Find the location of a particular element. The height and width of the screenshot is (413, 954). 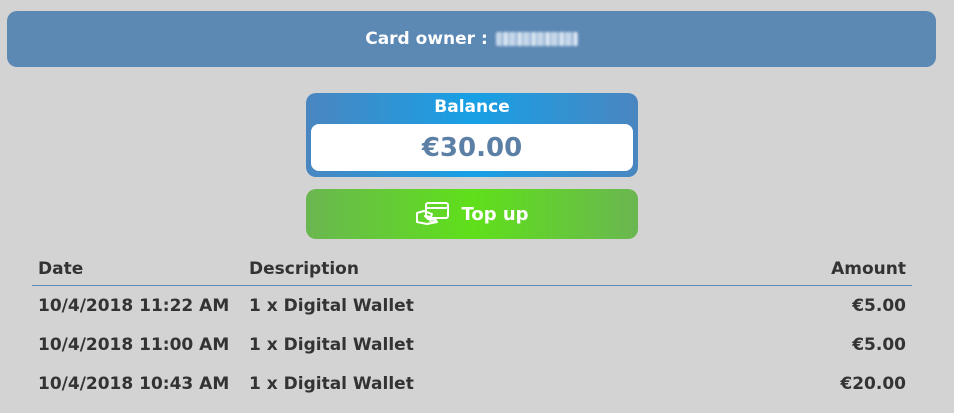

column-header-amount: Amount is located at coordinates (801, 269).